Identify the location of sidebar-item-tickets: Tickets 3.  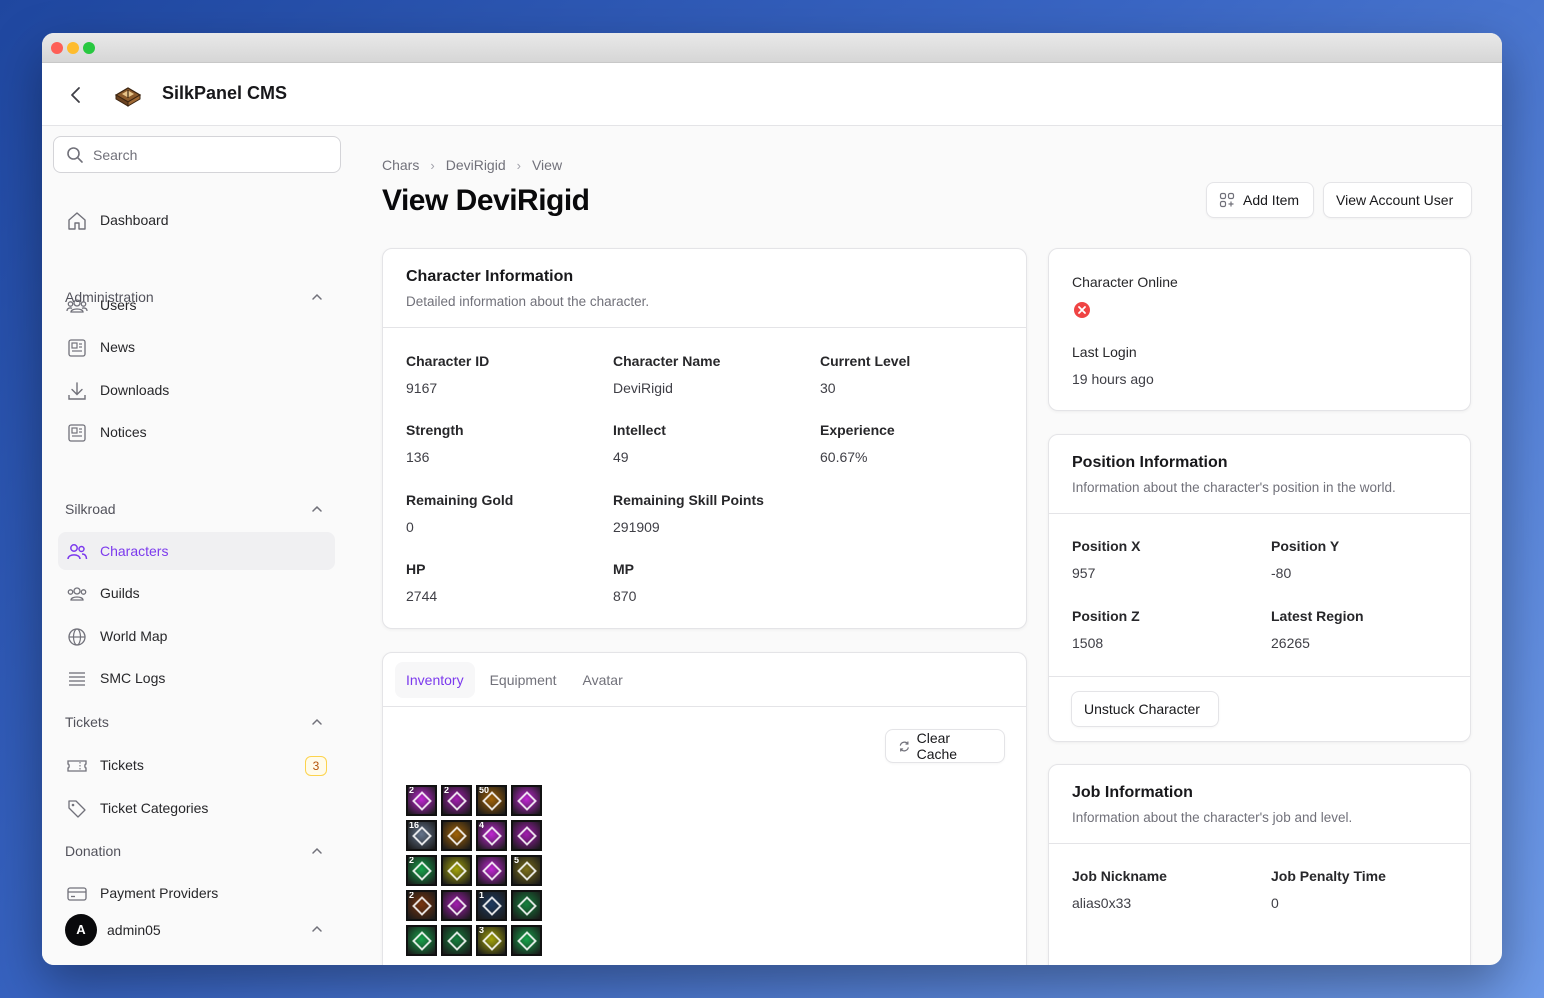
(196, 765).